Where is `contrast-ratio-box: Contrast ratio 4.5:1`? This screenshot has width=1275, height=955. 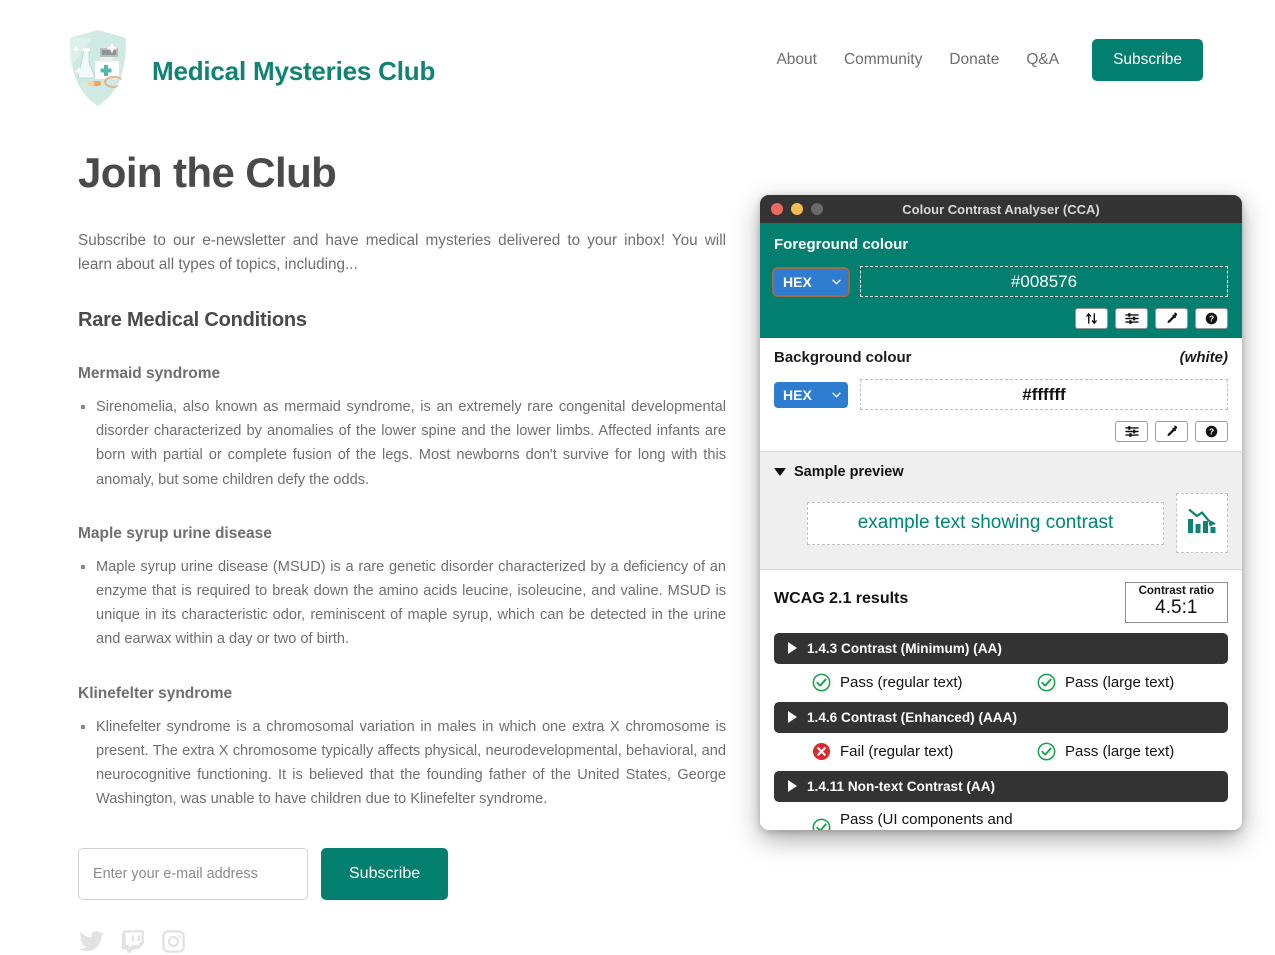 contrast-ratio-box: Contrast ratio 4.5:1 is located at coordinates (1176, 602).